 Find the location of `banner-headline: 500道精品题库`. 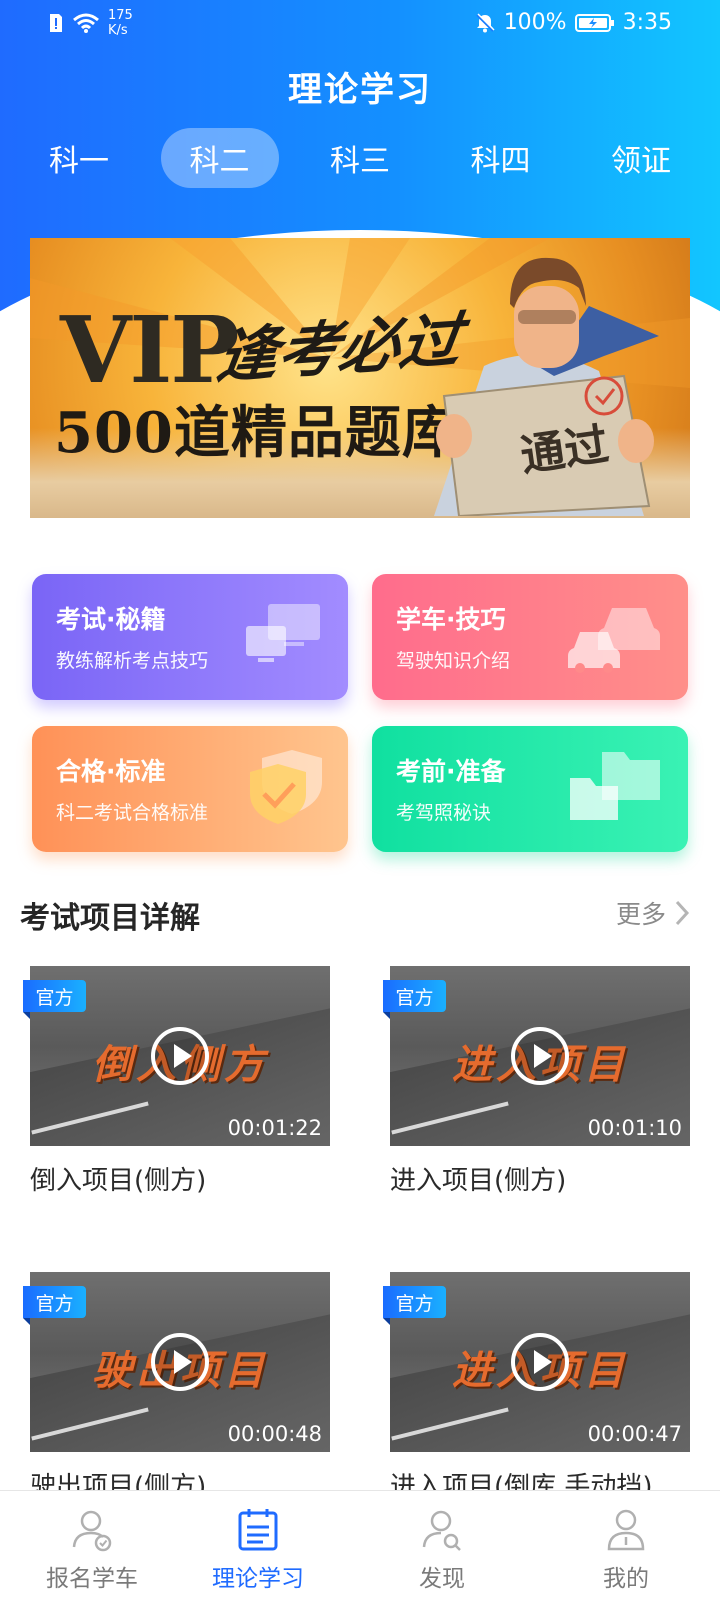

banner-headline: 500道精品题库 is located at coordinates (256, 433).